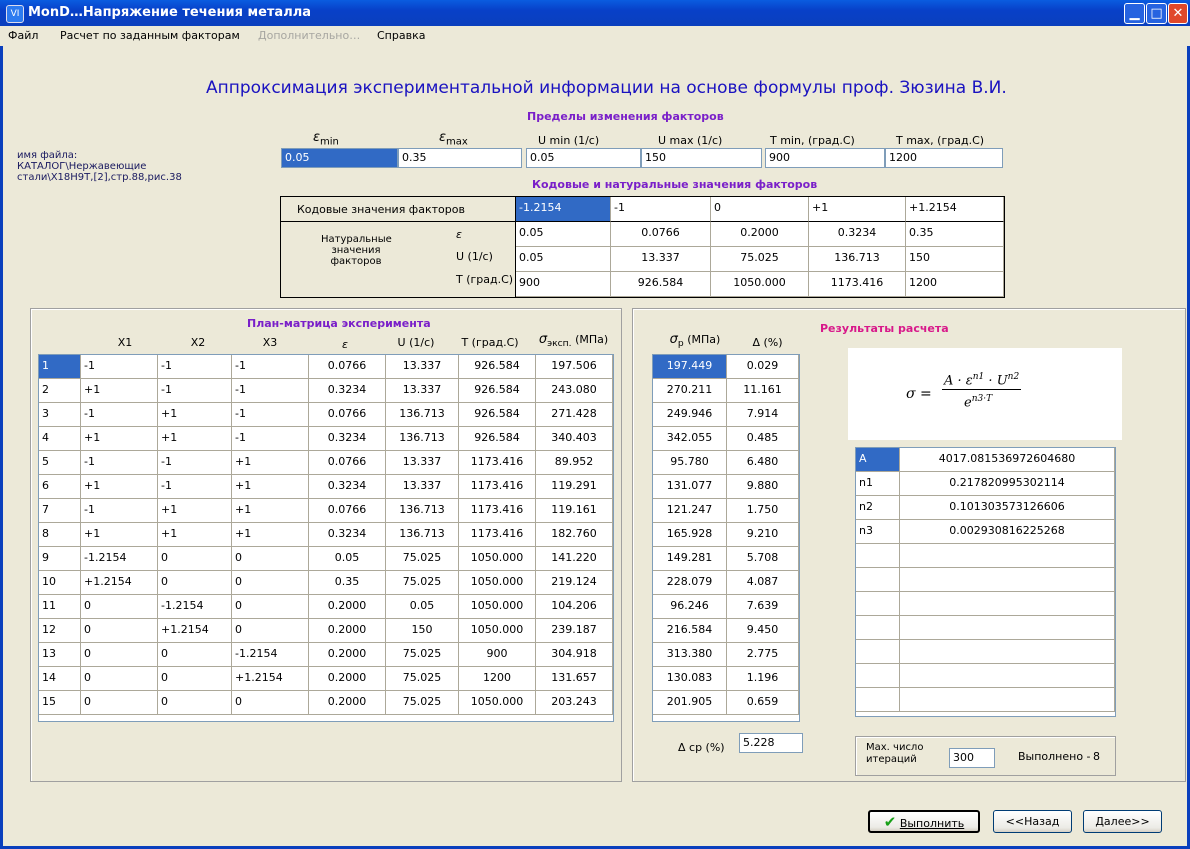  What do you see at coordinates (574, 415) in the screenshot?
I see `plan-cell: 271.428` at bounding box center [574, 415].